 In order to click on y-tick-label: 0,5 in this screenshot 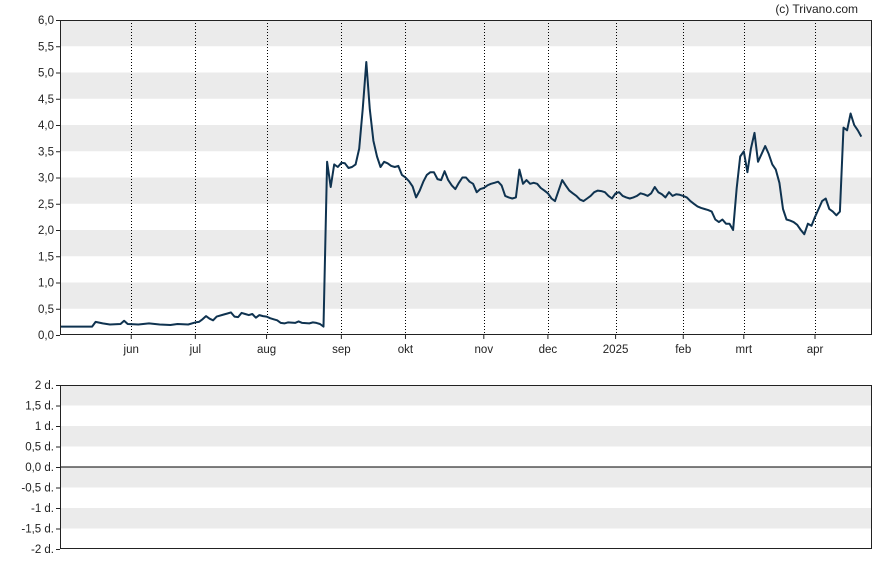, I will do `click(46, 310)`.